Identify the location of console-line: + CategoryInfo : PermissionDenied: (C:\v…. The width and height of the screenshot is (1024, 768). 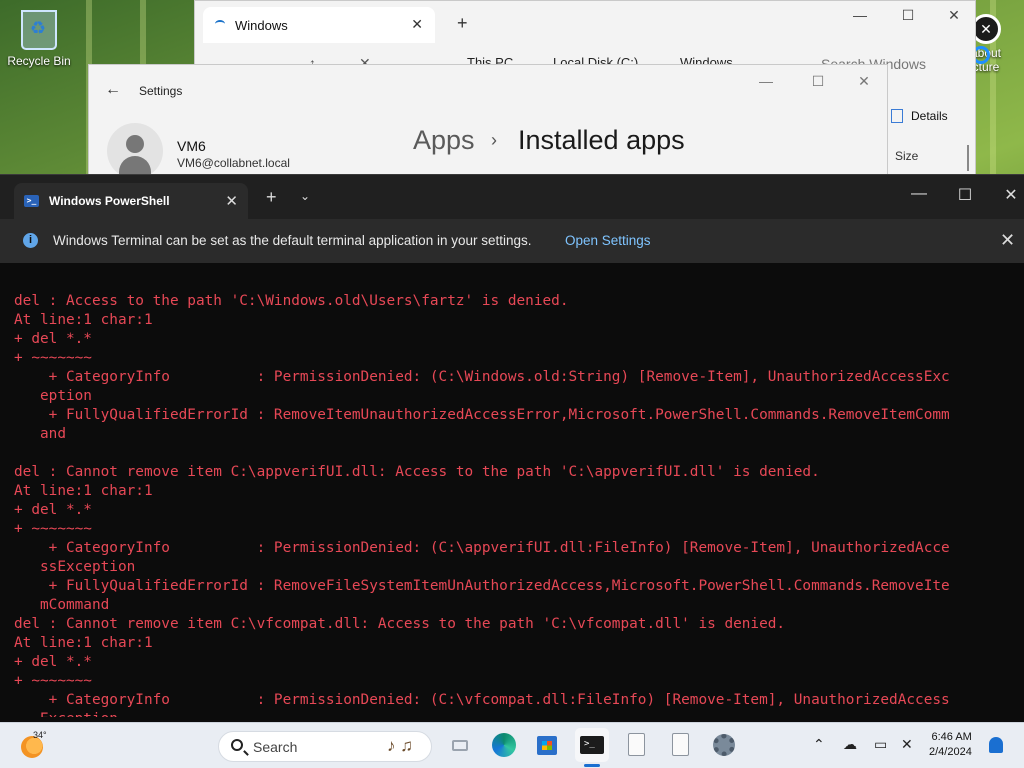
(482, 700).